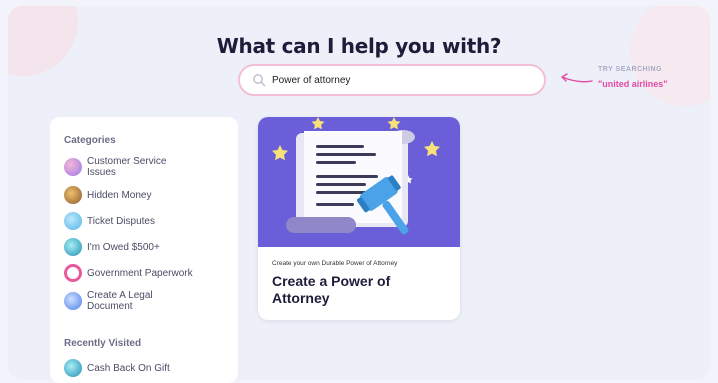 The height and width of the screenshot is (383, 718). Describe the element at coordinates (73, 273) in the screenshot. I see `government-icon` at that location.